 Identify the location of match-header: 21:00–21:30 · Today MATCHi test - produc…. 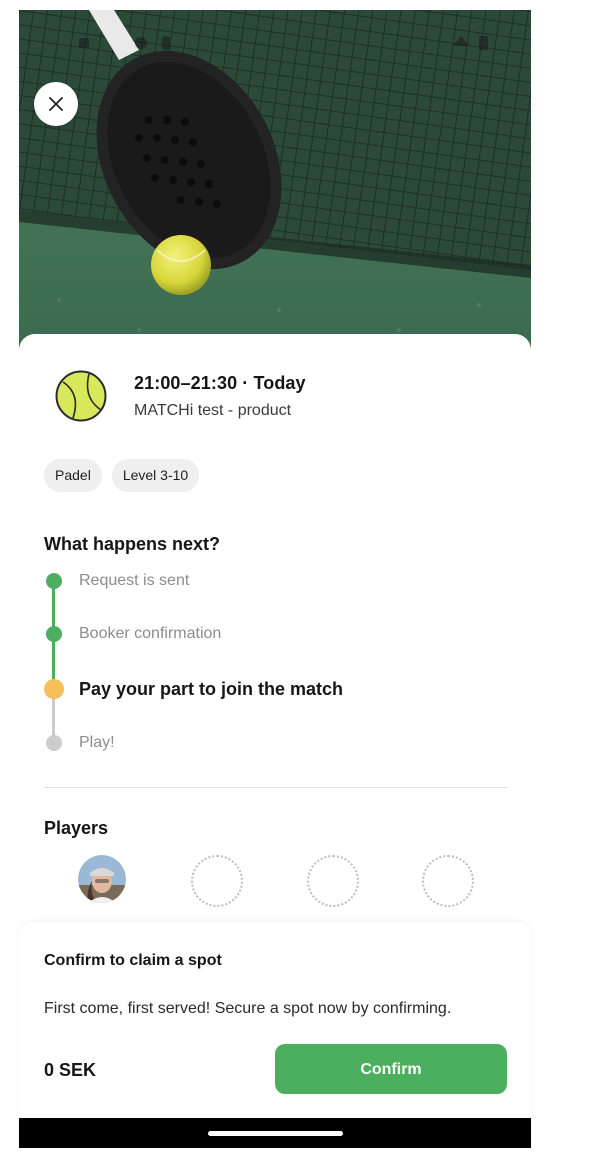
(180, 396).